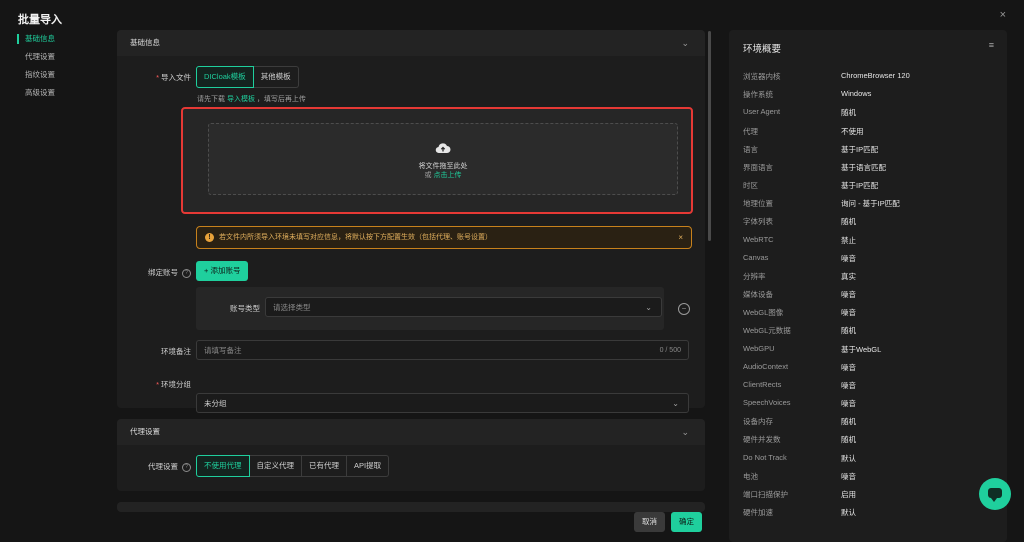 This screenshot has width=1024, height=542. Describe the element at coordinates (411, 507) in the screenshot. I see `next-card-edge` at that location.